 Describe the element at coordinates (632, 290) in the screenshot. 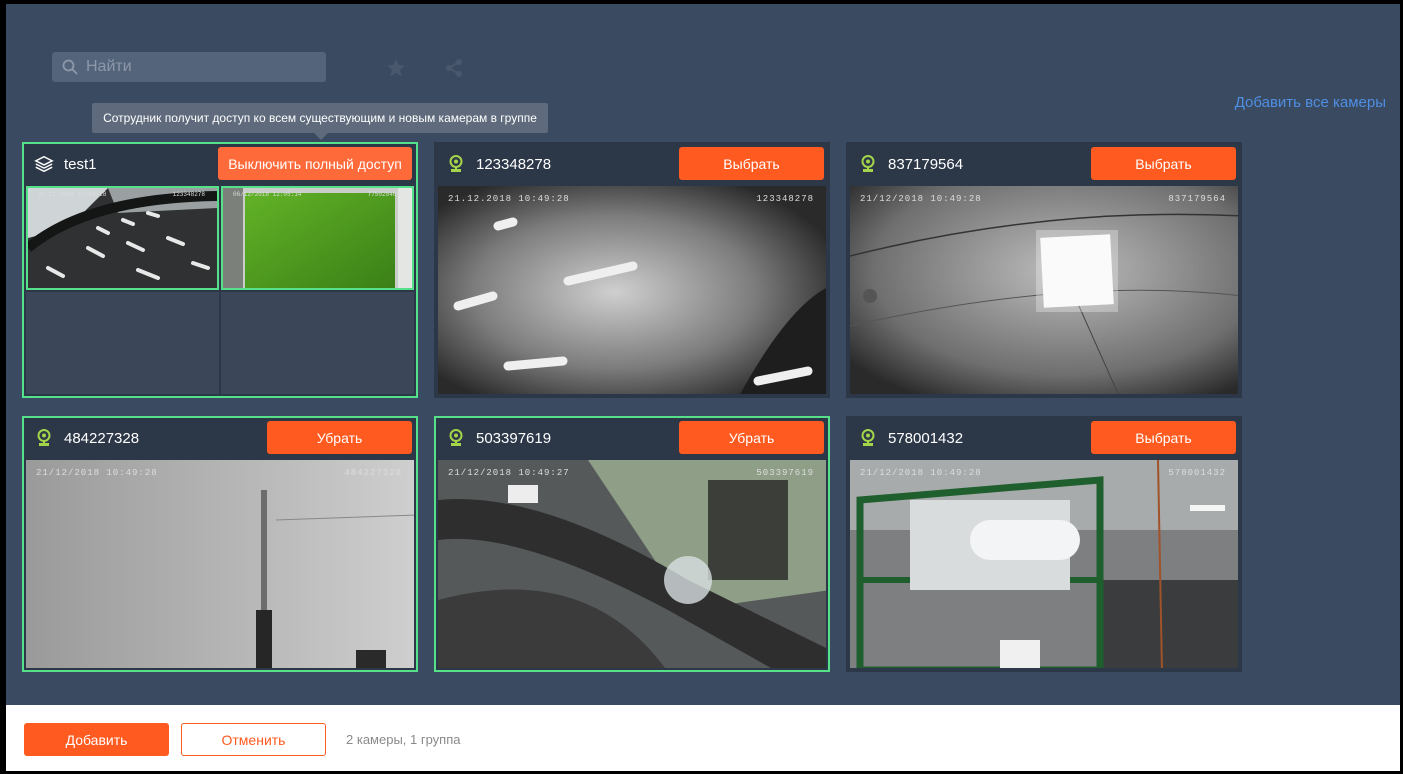

I see `camera-feed: 21.12.2018 10:49:28 123348278` at that location.